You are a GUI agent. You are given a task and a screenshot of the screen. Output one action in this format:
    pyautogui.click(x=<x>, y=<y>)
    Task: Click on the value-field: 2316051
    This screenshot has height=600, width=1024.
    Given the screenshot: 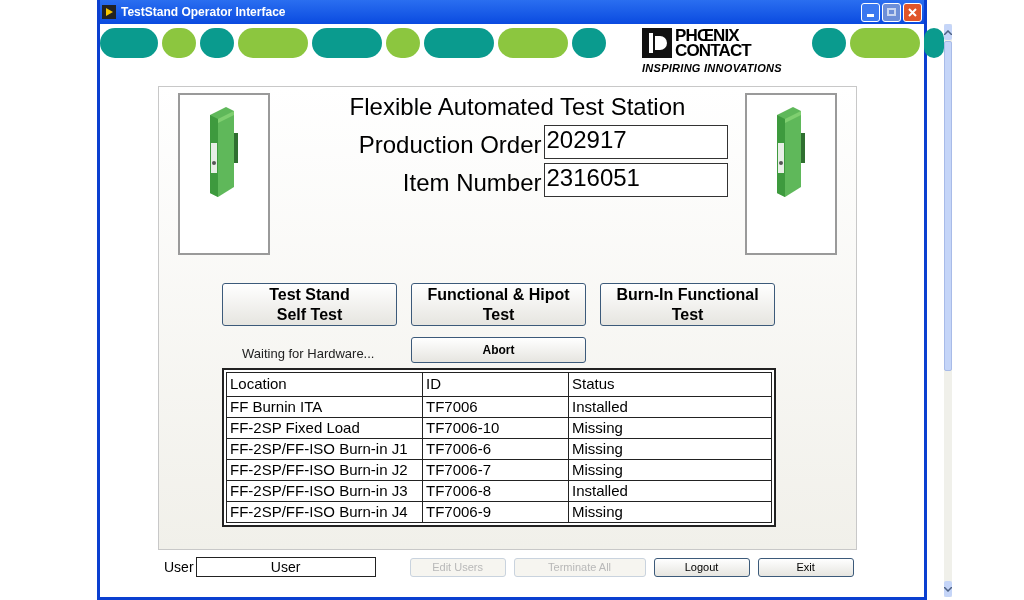 What is the action you would take?
    pyautogui.click(x=635, y=180)
    